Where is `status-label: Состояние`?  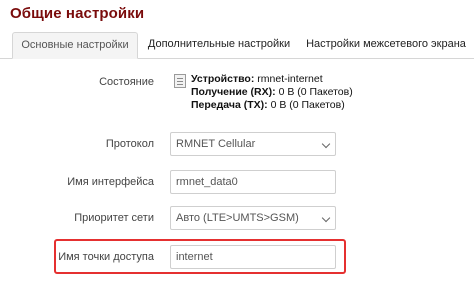
status-label: Состояние is located at coordinates (126, 82).